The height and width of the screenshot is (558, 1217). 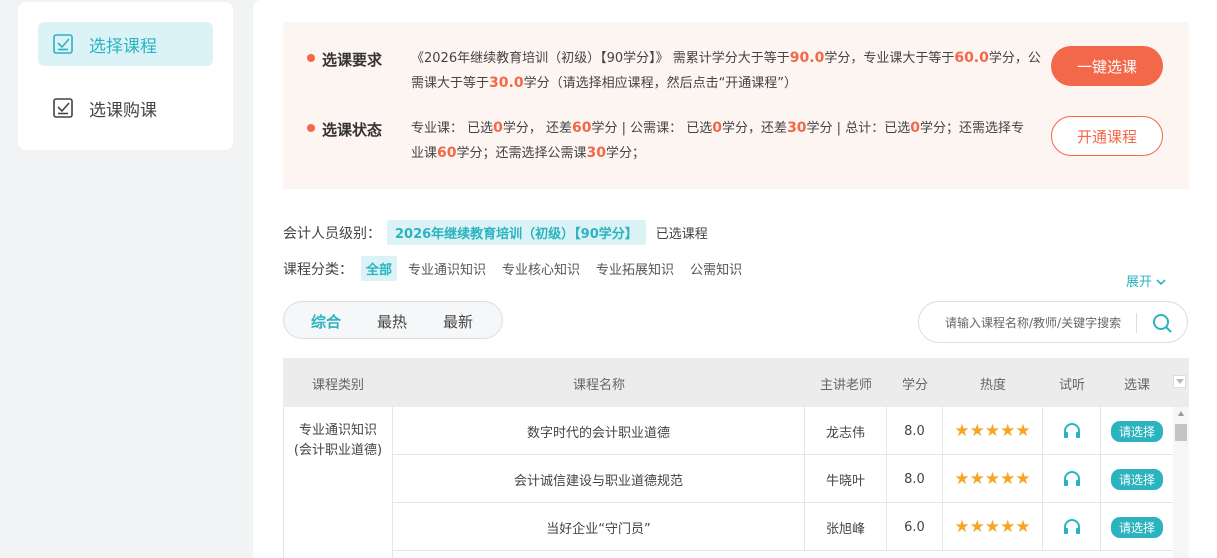 I want to click on req-total-credit: 90.0, so click(x=807, y=58).